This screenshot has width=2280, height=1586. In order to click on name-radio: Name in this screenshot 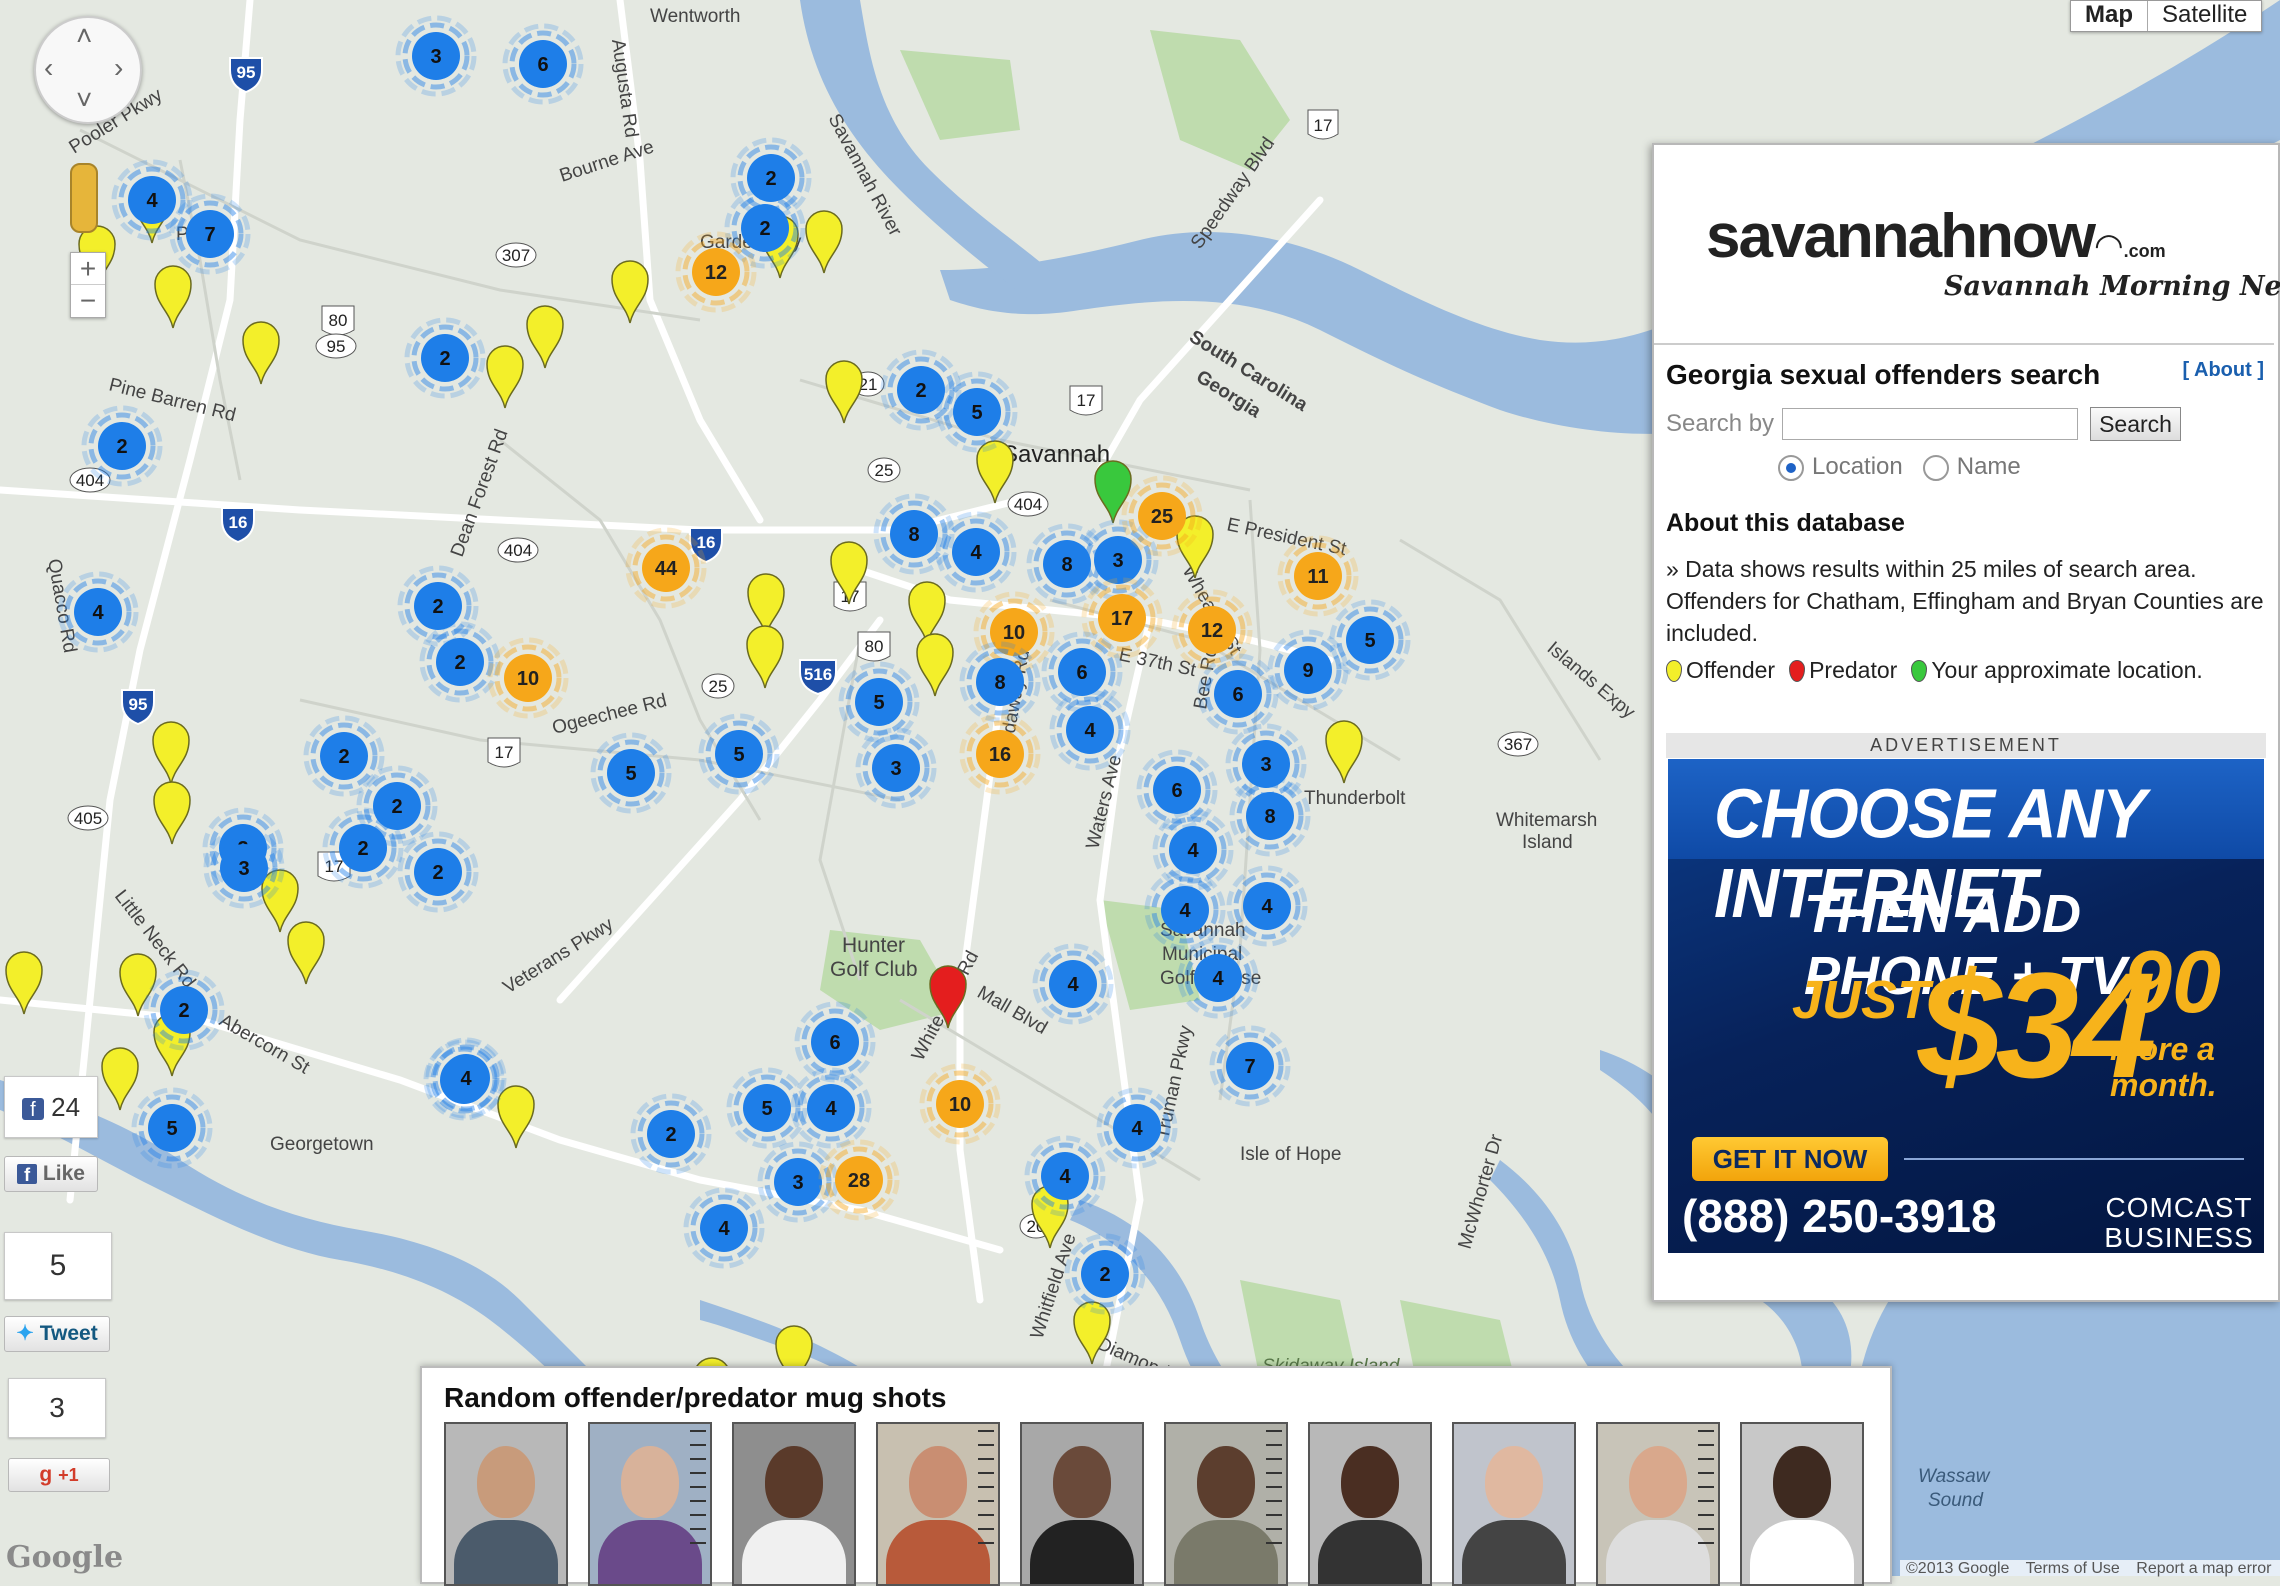, I will do `click(1971, 467)`.